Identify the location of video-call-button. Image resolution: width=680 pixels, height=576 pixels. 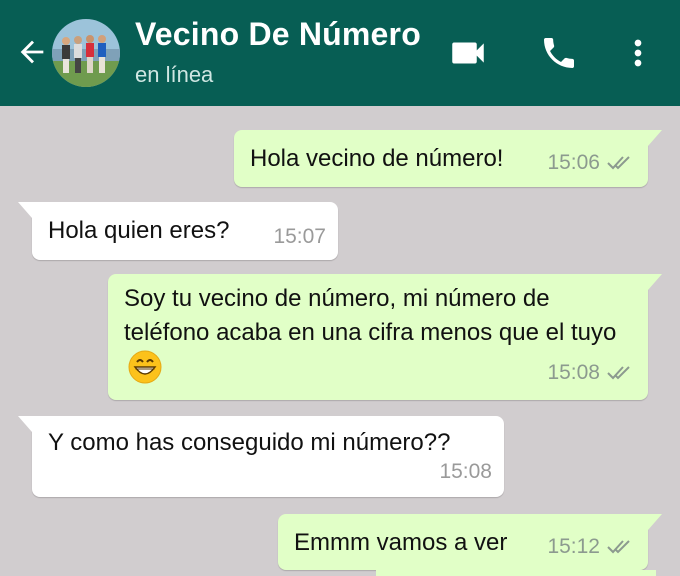
(468, 53).